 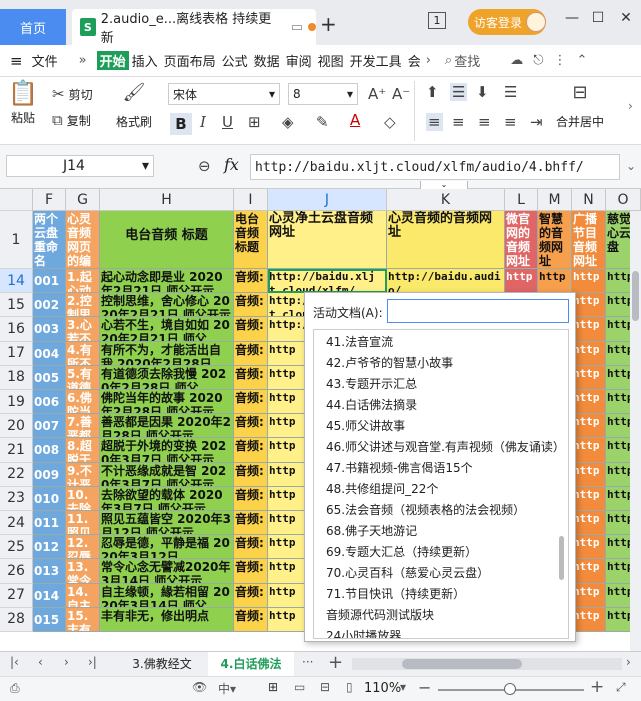 What do you see at coordinates (628, 662) in the screenshot?
I see `scroll-right-icon: ›` at bounding box center [628, 662].